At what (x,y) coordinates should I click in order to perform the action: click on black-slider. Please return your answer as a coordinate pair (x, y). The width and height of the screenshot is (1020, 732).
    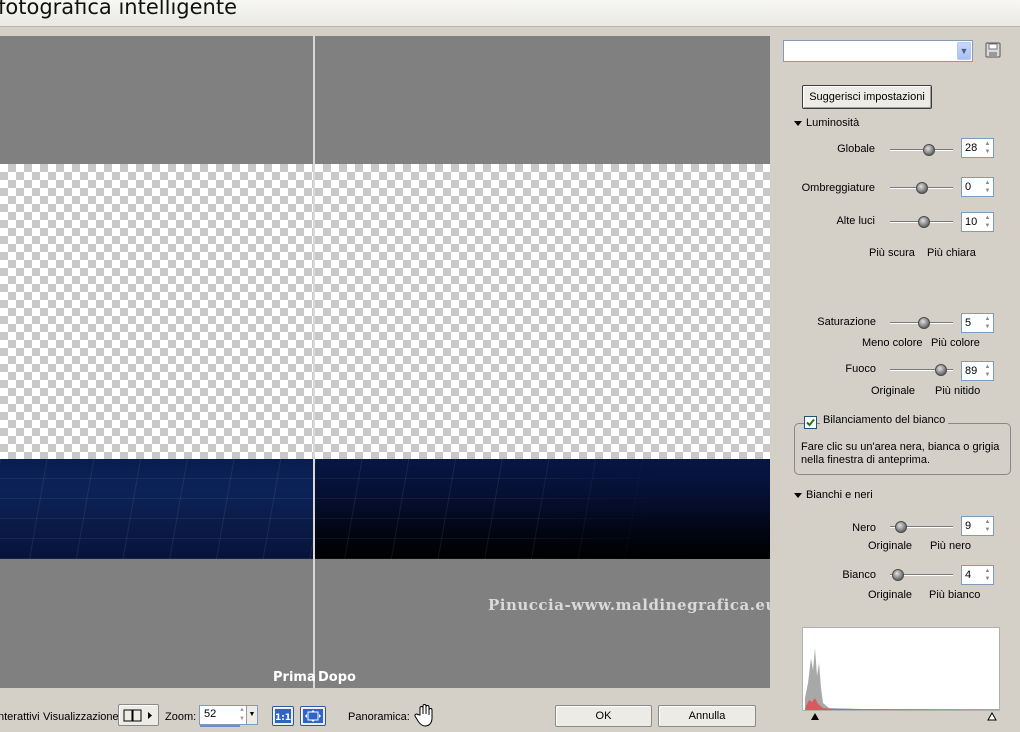
    Looking at the image, I should click on (921, 527).